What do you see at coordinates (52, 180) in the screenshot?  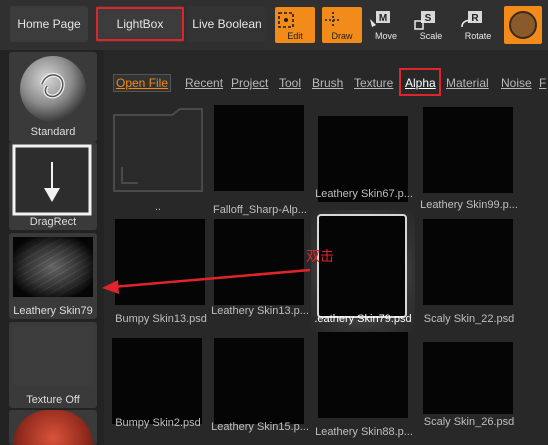 I see `dragrect-icon` at bounding box center [52, 180].